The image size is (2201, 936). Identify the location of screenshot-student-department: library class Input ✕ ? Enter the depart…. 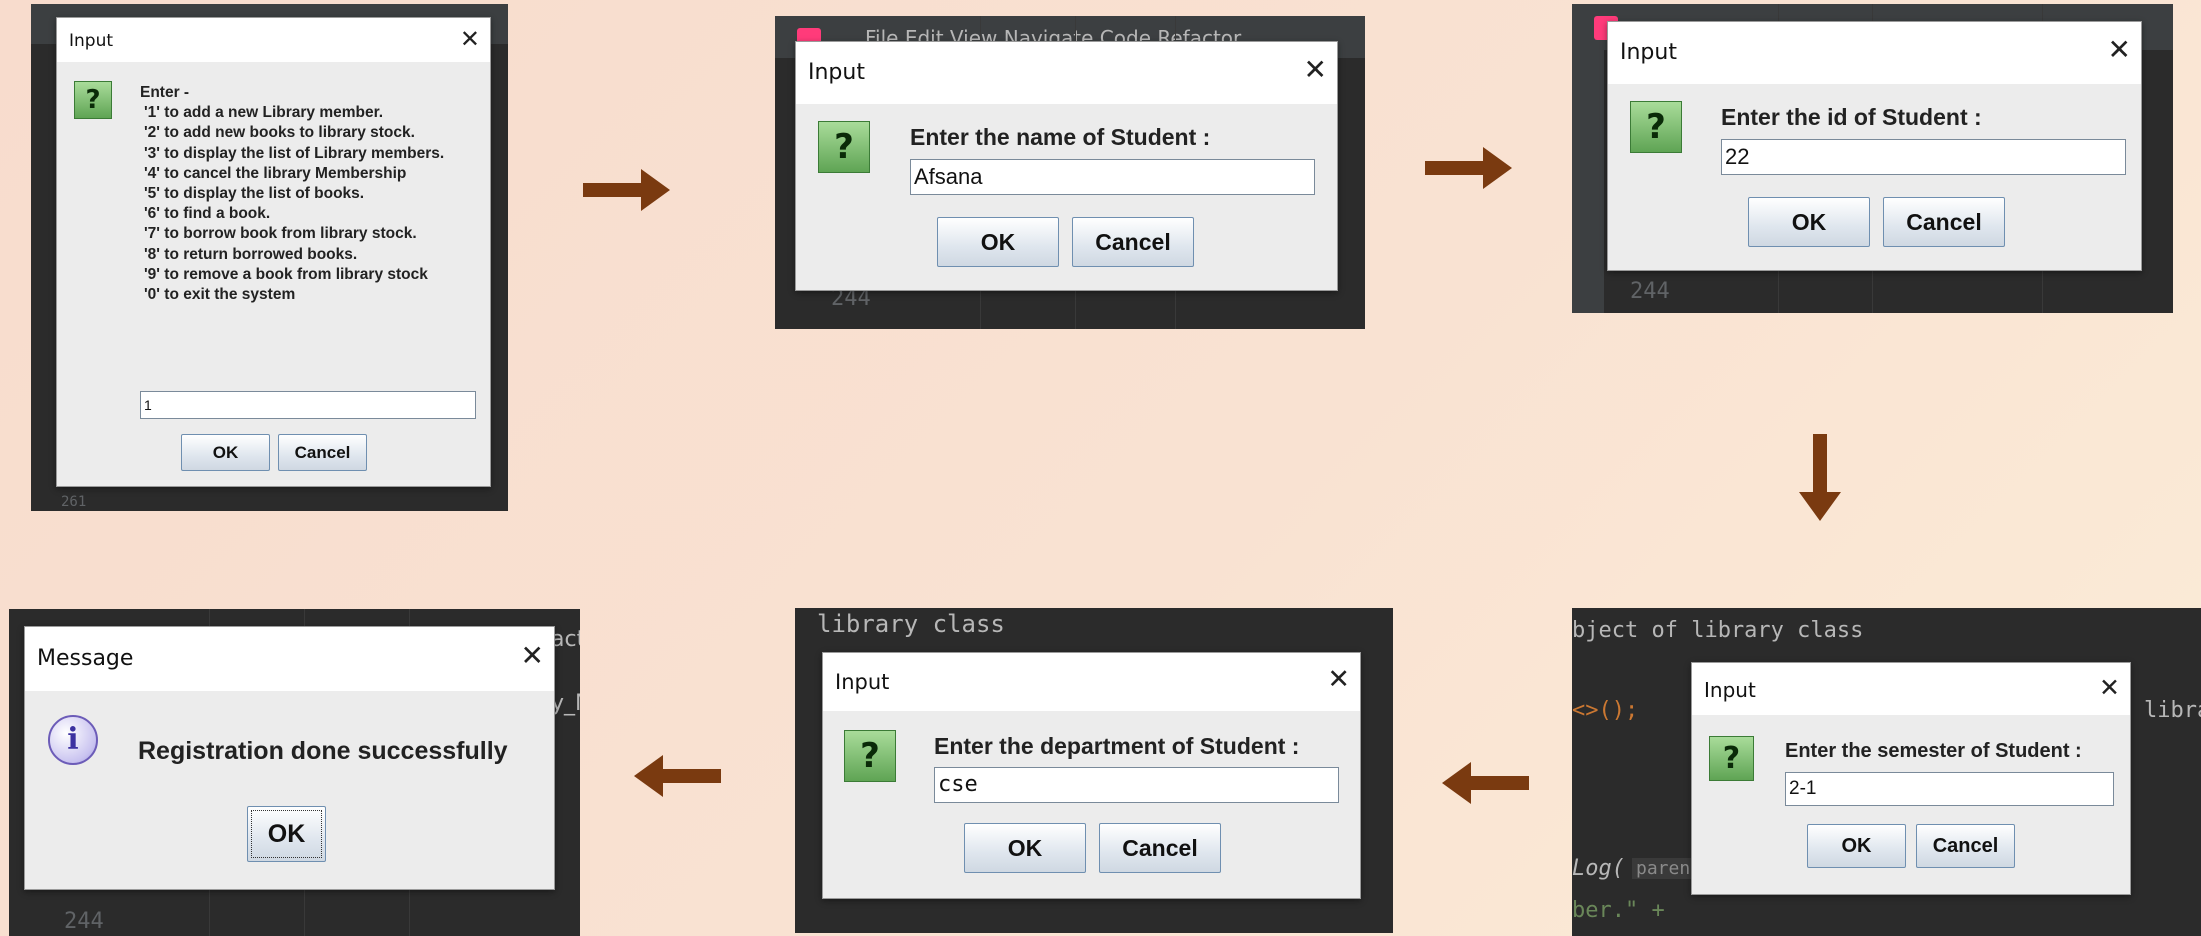
(1094, 770).